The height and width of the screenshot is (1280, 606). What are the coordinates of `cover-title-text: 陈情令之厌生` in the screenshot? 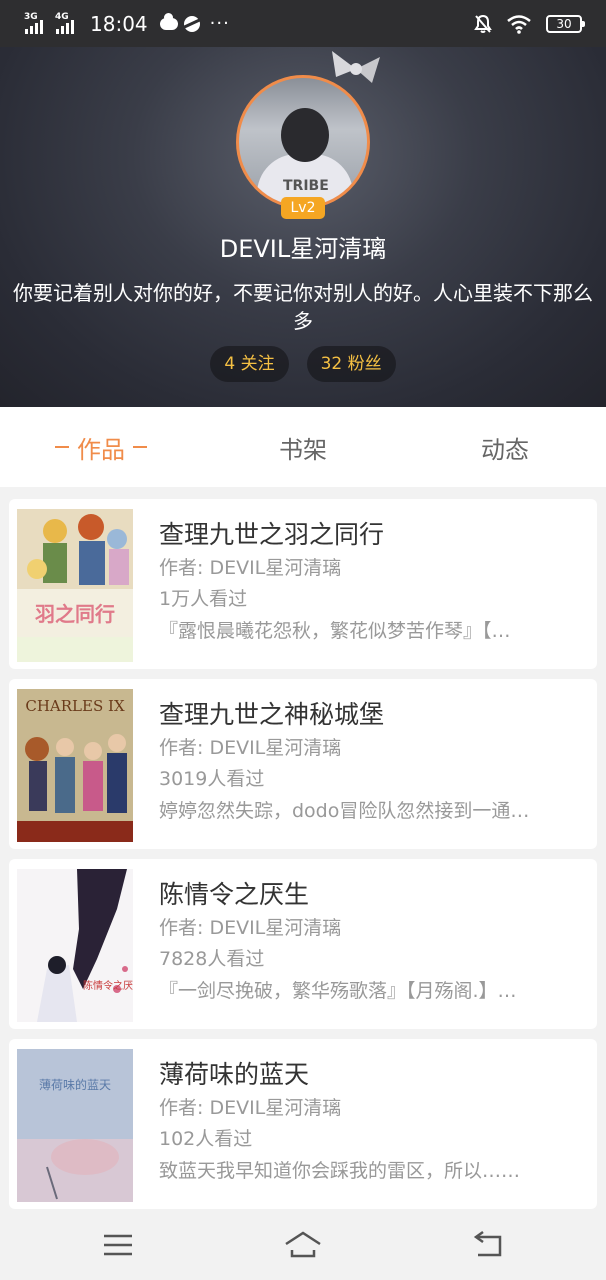 It's located at (108, 985).